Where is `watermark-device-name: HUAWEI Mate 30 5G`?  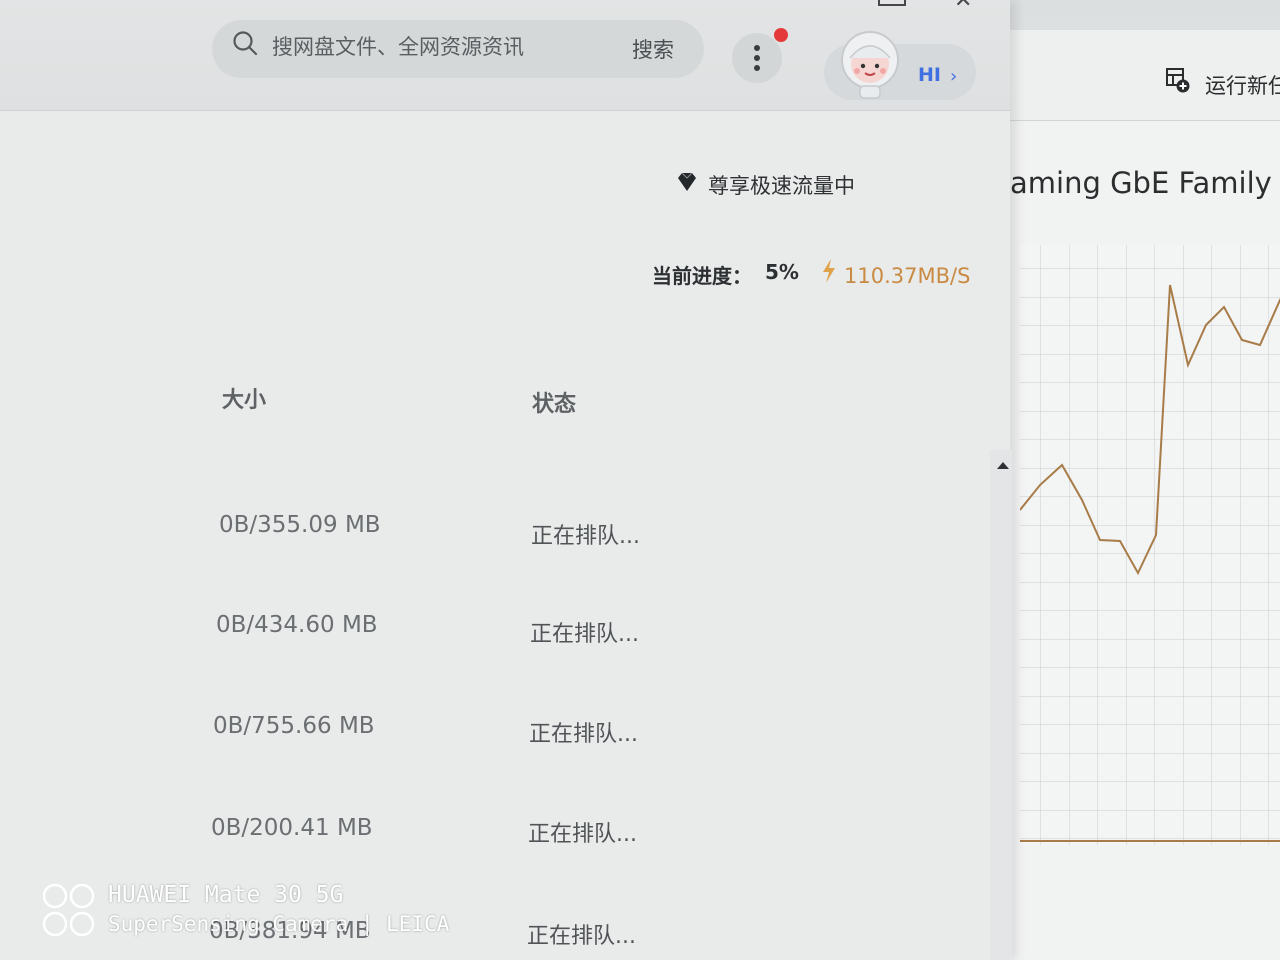 watermark-device-name: HUAWEI Mate 30 5G is located at coordinates (226, 895).